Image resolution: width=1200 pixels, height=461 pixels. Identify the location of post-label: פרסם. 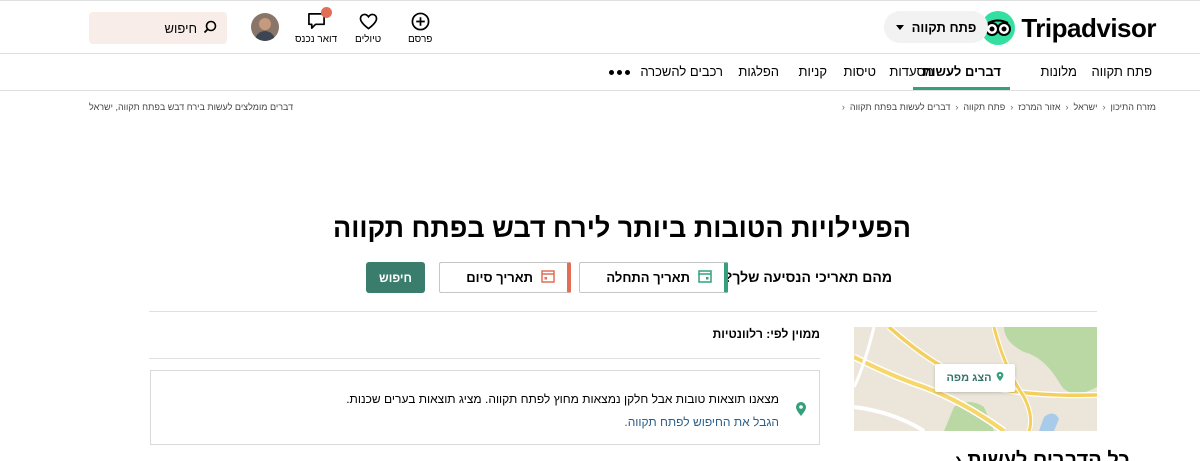
(420, 39).